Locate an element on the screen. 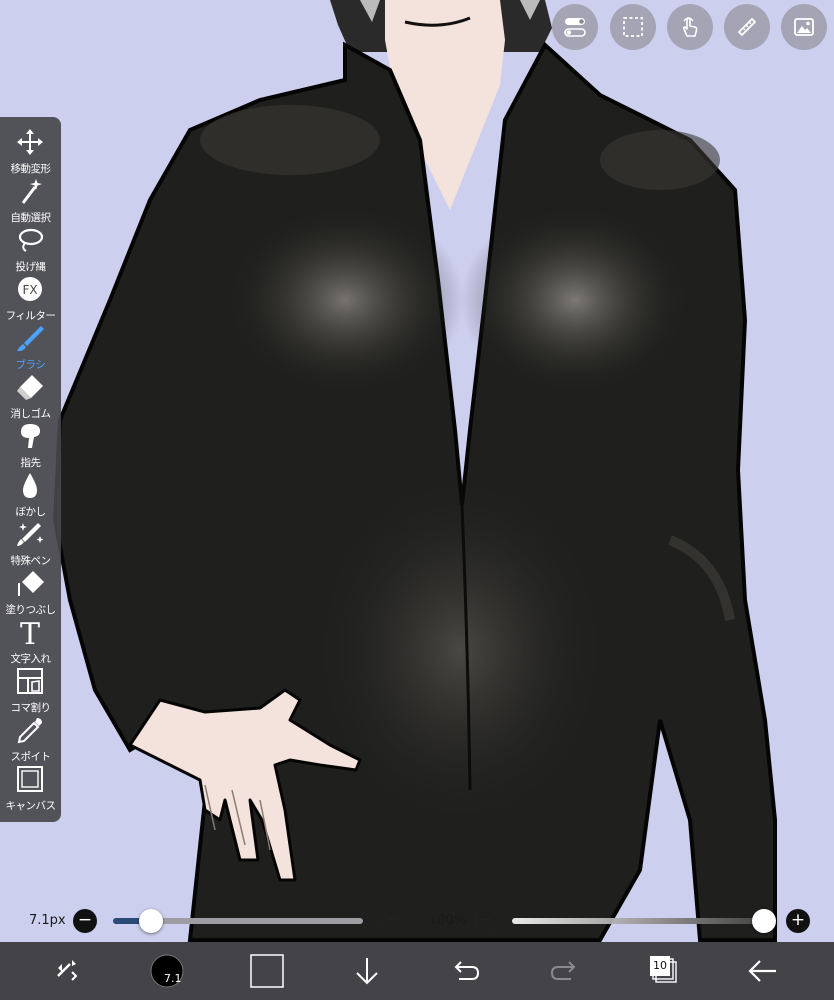  tool-fill: 塗りつぶし is located at coordinates (30, 590).